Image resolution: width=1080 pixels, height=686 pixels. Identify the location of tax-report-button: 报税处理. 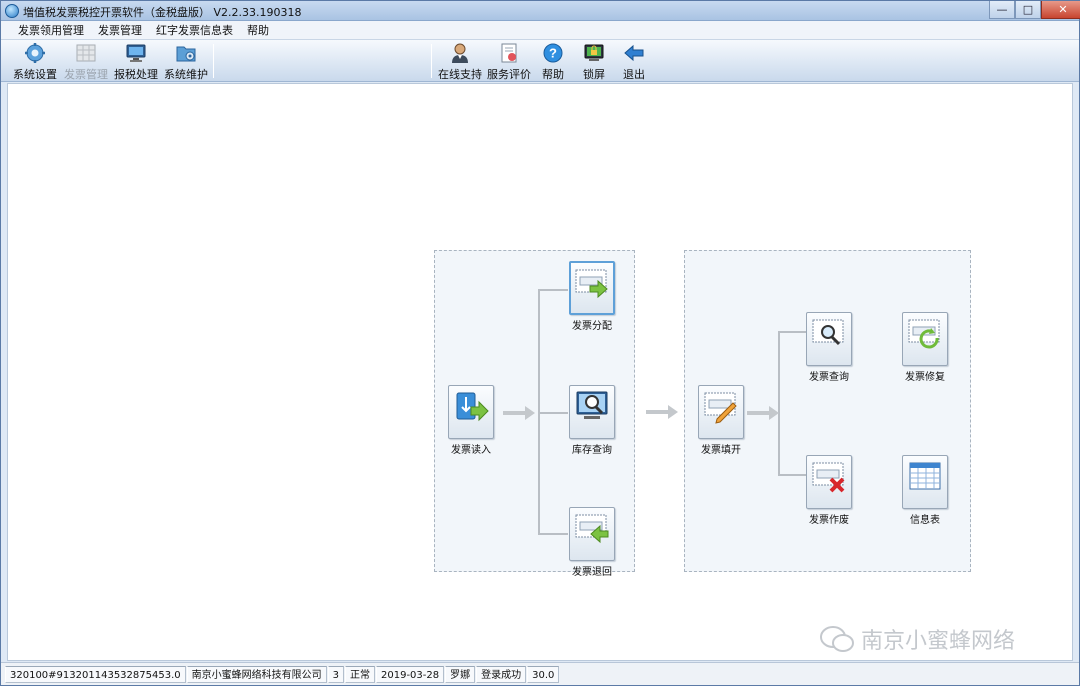
(136, 61).